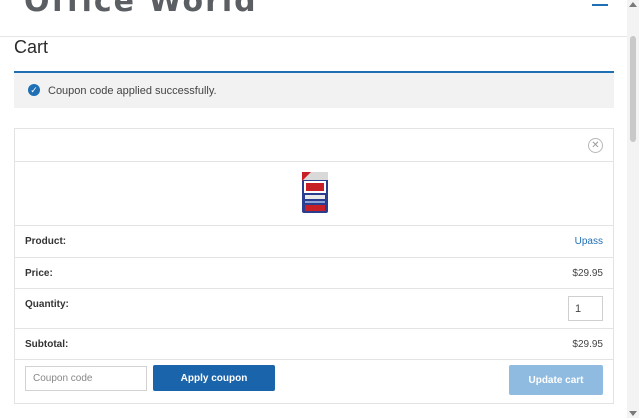 The image size is (639, 418). I want to click on product-link: Upass, so click(589, 241).